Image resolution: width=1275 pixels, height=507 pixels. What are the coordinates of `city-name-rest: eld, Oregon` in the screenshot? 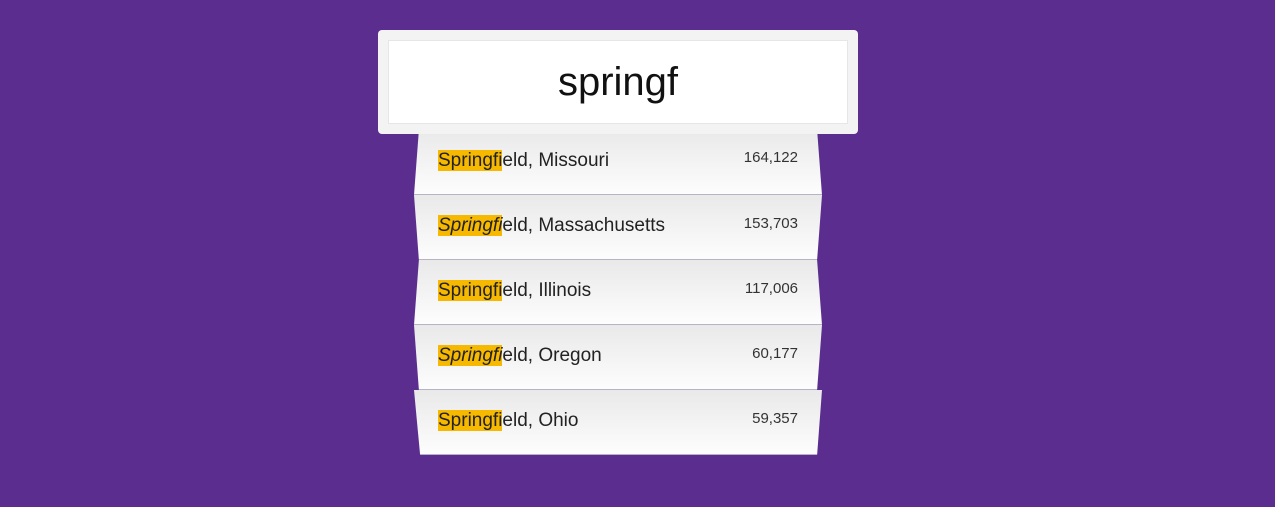 It's located at (552, 355).